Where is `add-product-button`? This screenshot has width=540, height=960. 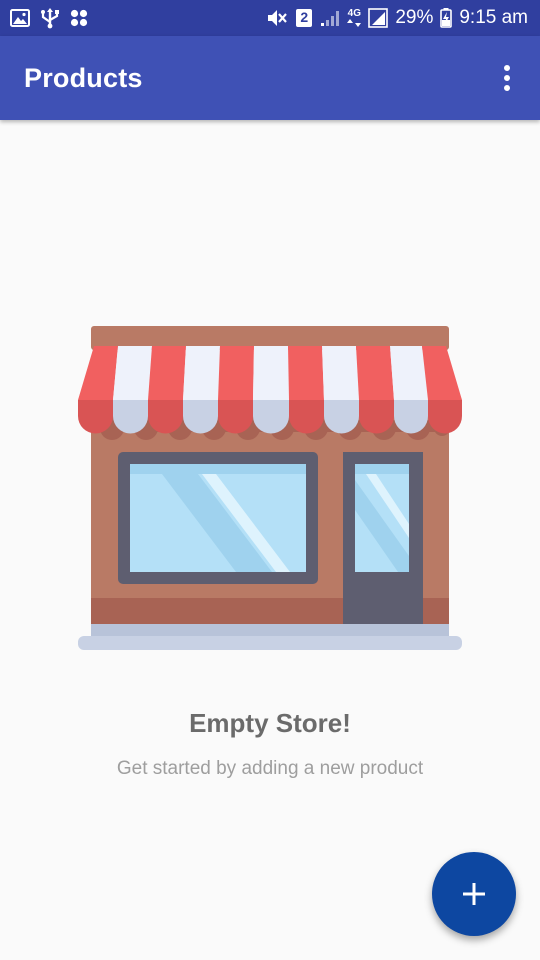 add-product-button is located at coordinates (474, 894).